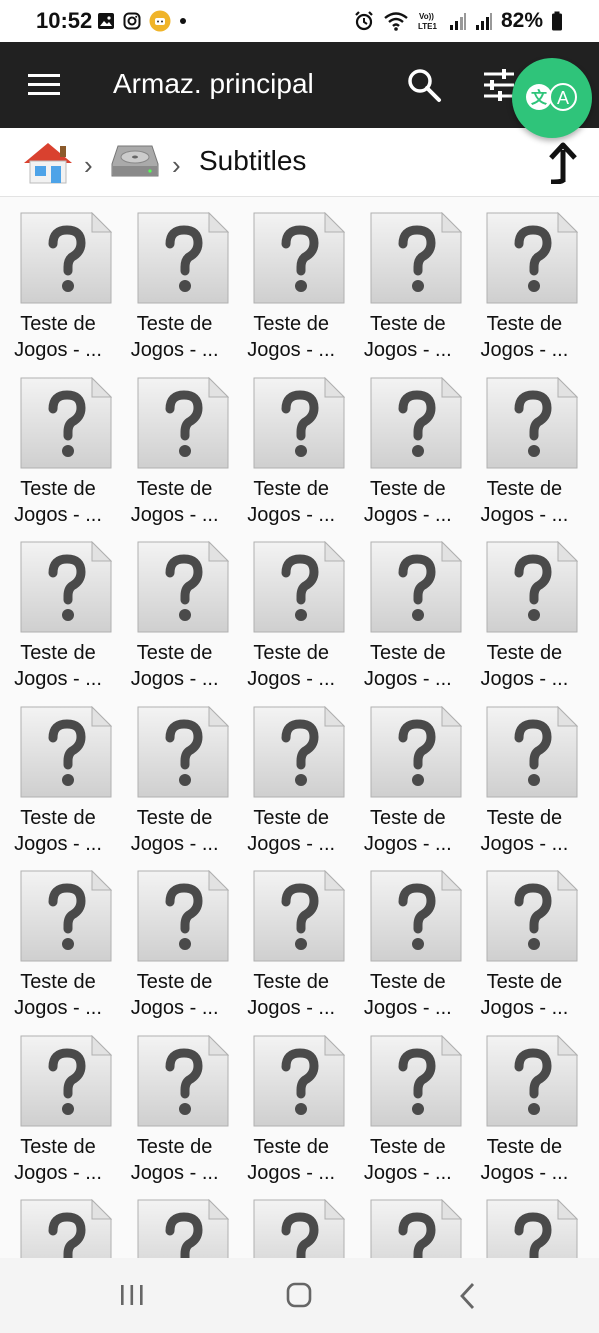 Image resolution: width=599 pixels, height=1333 pixels. I want to click on back-icon, so click(467, 1296).